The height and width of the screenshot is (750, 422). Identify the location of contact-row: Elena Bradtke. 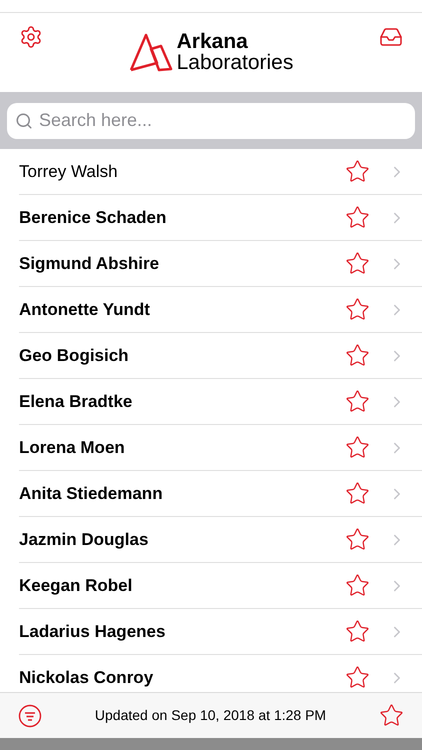
(220, 402).